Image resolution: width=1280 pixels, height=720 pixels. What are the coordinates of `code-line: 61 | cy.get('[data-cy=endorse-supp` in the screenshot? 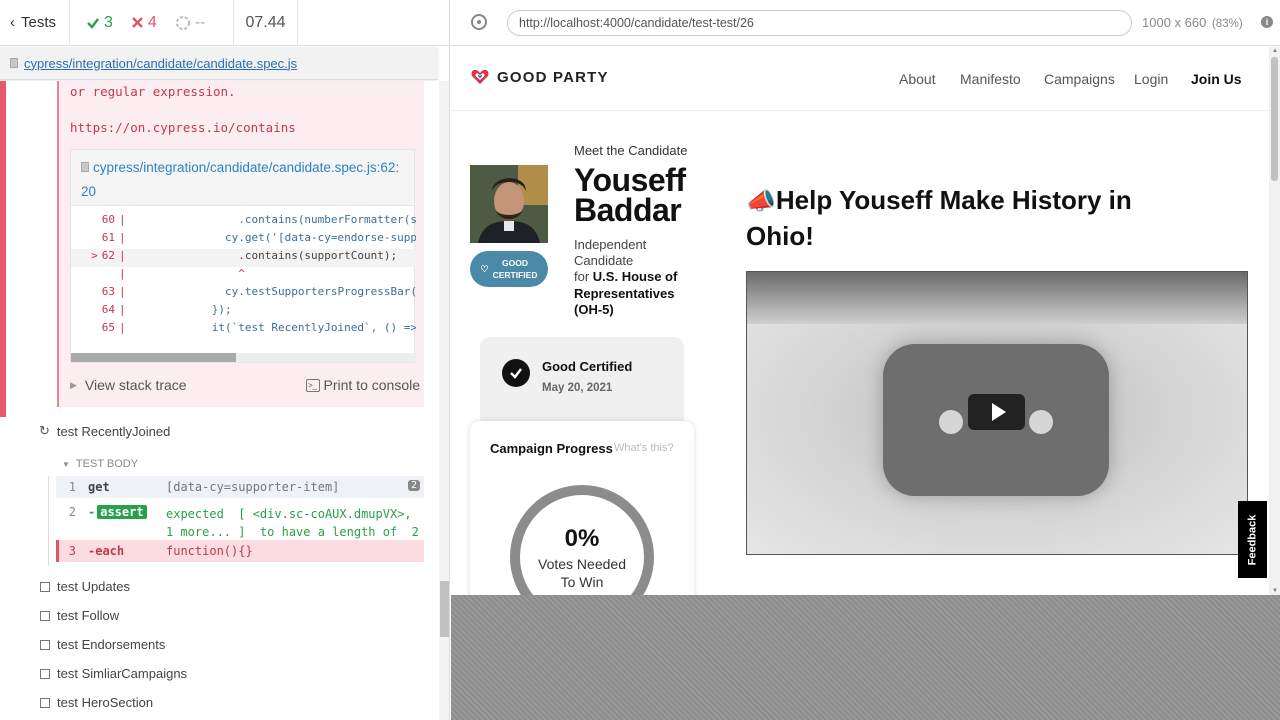 It's located at (243, 240).